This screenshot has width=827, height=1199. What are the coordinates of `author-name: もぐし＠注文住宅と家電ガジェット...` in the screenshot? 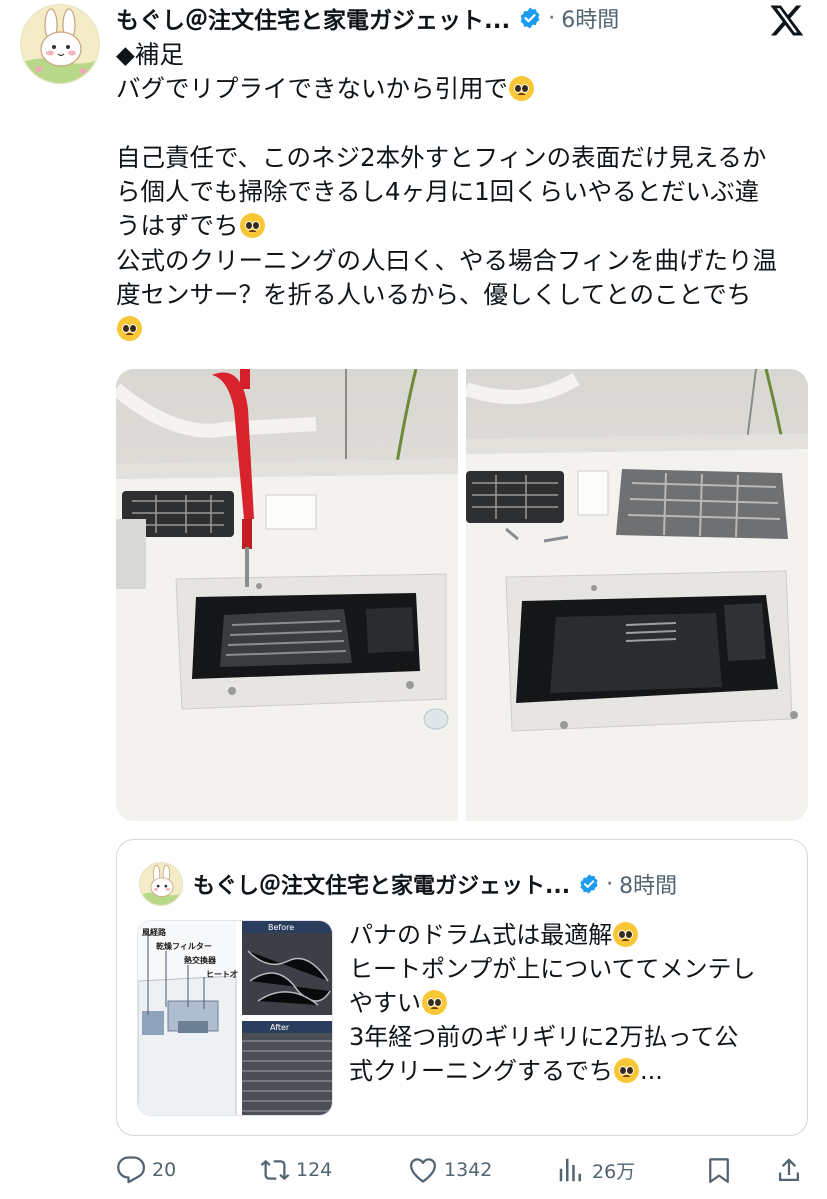 It's located at (313, 18).